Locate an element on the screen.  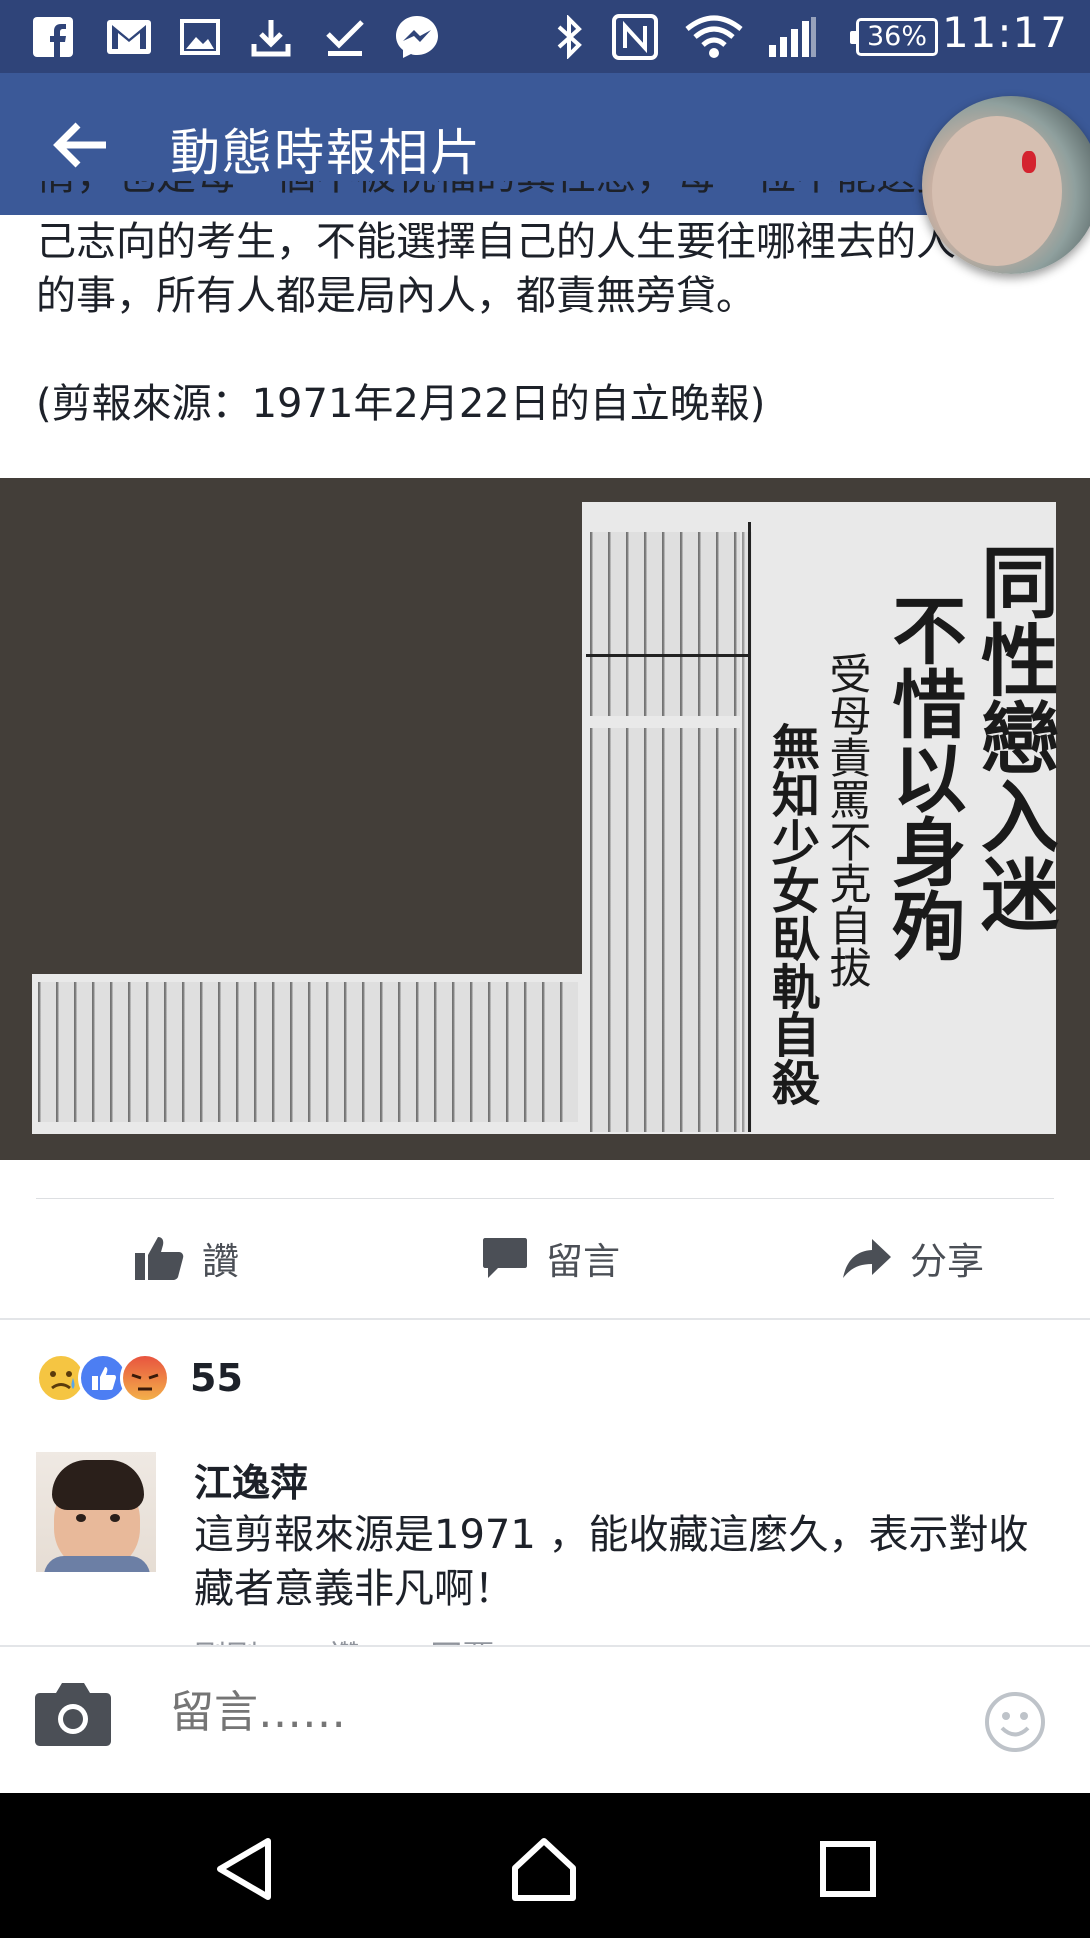
chat-head-bubble is located at coordinates (1006, 185).